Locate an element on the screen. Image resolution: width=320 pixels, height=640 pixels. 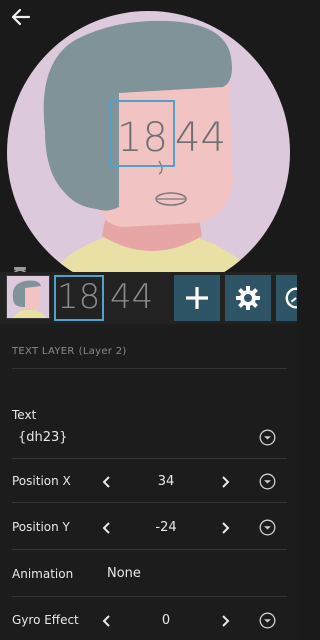
gear-icon is located at coordinates (248, 298).